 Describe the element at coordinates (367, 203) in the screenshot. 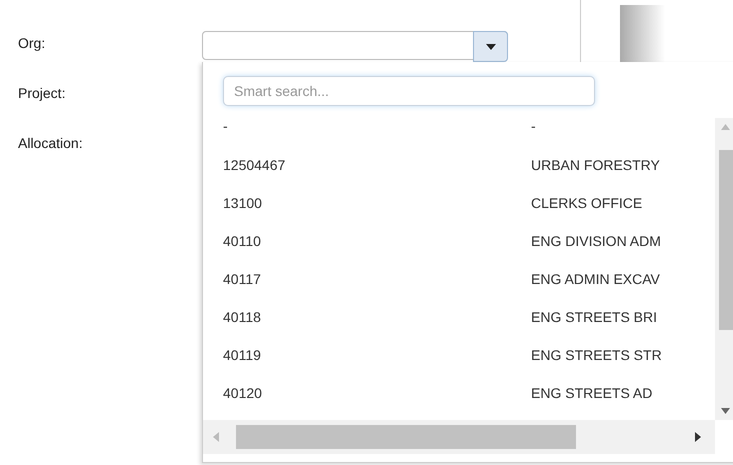

I see `code-cell: 13100` at that location.